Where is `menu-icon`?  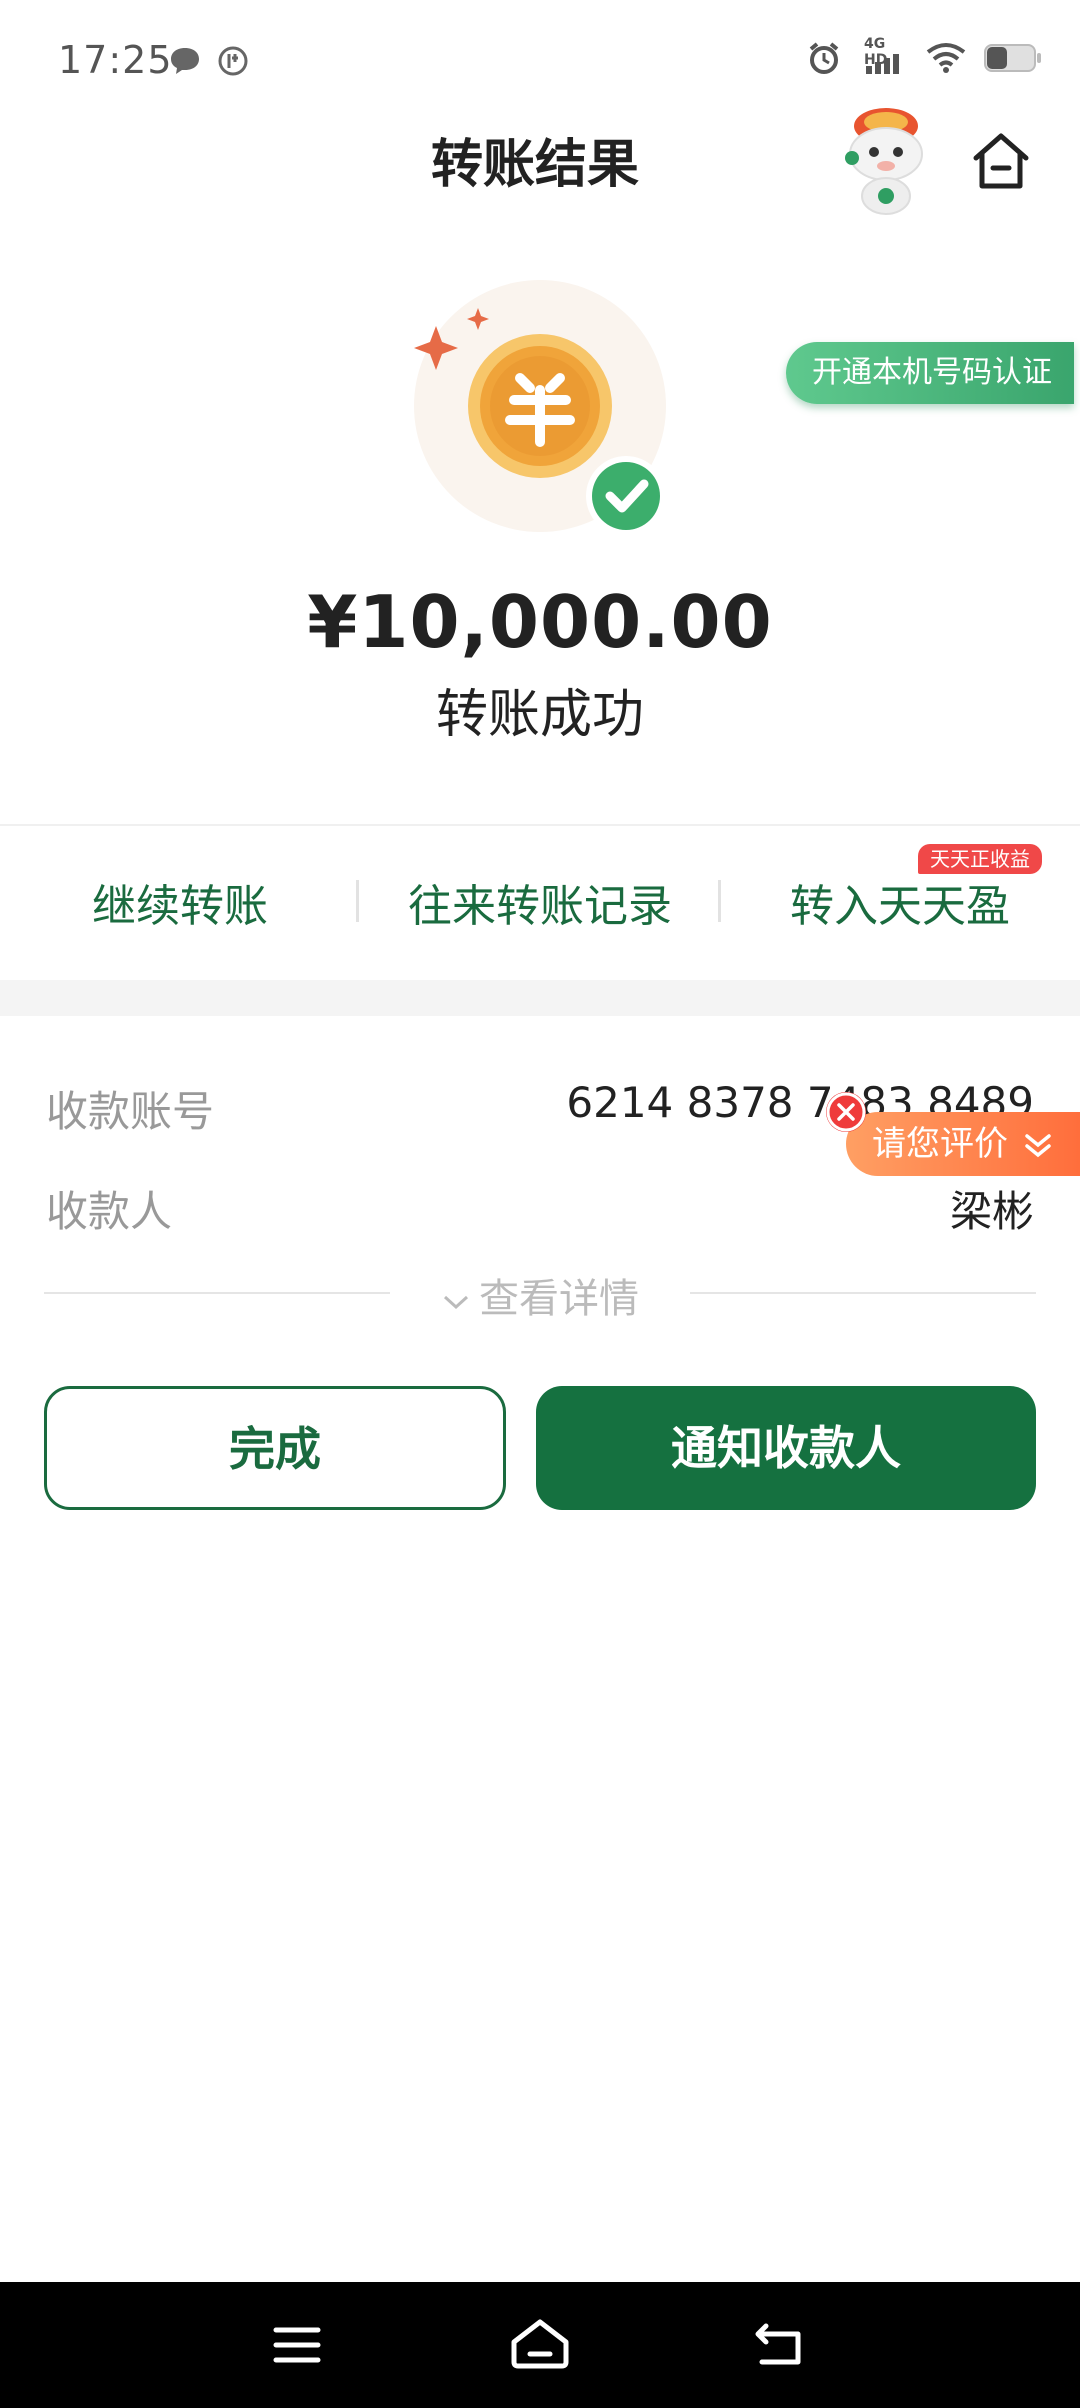 menu-icon is located at coordinates (297, 2345).